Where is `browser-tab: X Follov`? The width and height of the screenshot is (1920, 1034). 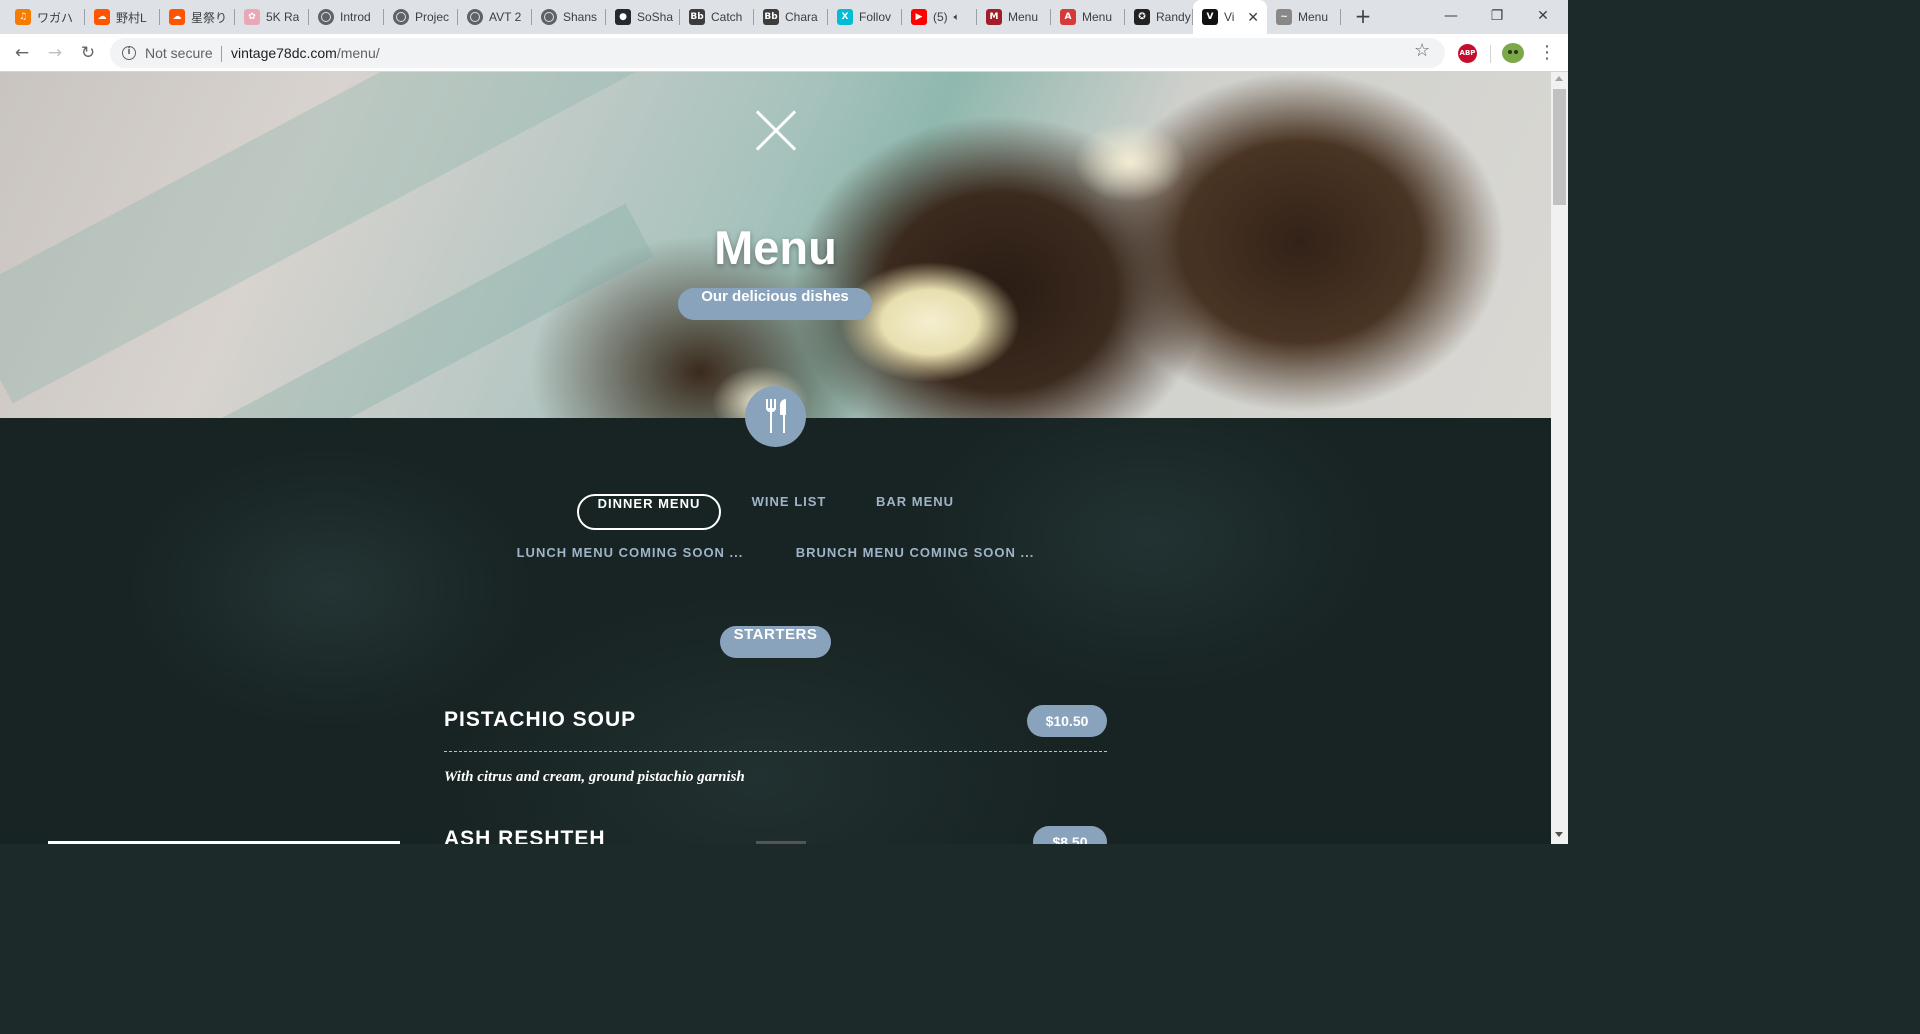
browser-tab: X Follov is located at coordinates (865, 17).